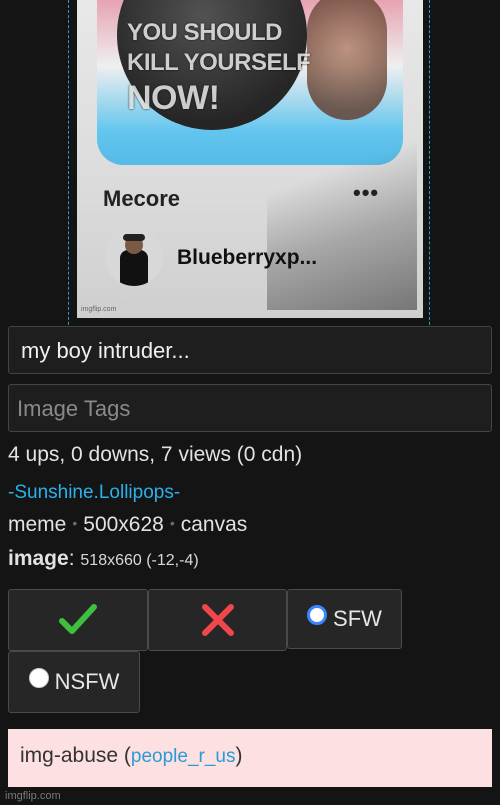 The height and width of the screenshot is (805, 500). I want to click on meme-text-line: KILL YOURSELF, so click(219, 62).